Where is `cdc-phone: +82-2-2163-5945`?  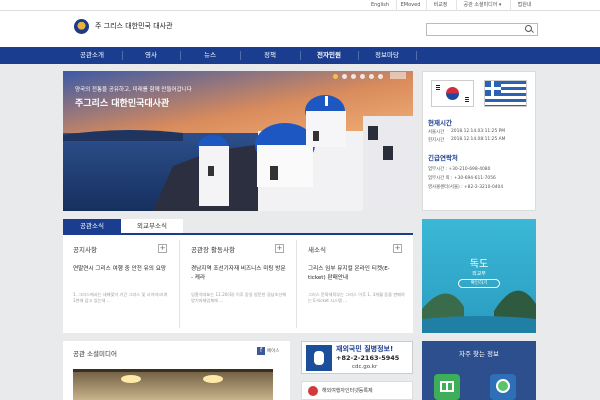
cdc-phone: +82-2-2163-5945 is located at coordinates (368, 358).